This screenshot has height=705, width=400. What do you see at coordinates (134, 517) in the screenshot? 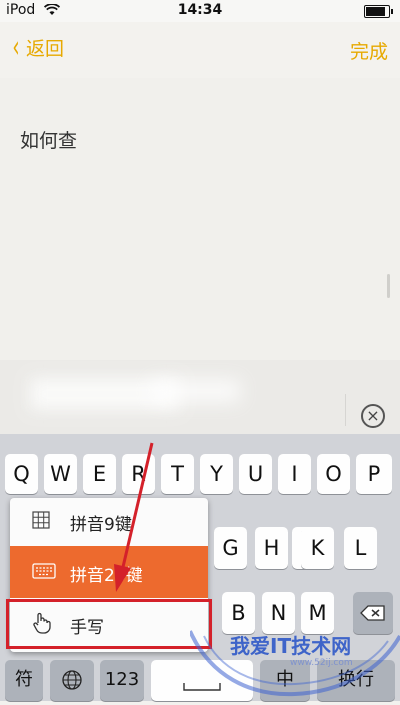
I see `annotation-arrow` at bounding box center [134, 517].